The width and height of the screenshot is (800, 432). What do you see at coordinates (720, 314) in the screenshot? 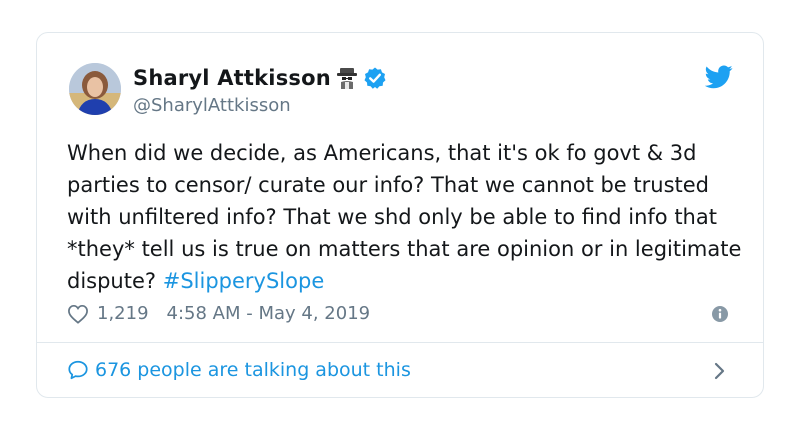
I see `info-icon` at bounding box center [720, 314].